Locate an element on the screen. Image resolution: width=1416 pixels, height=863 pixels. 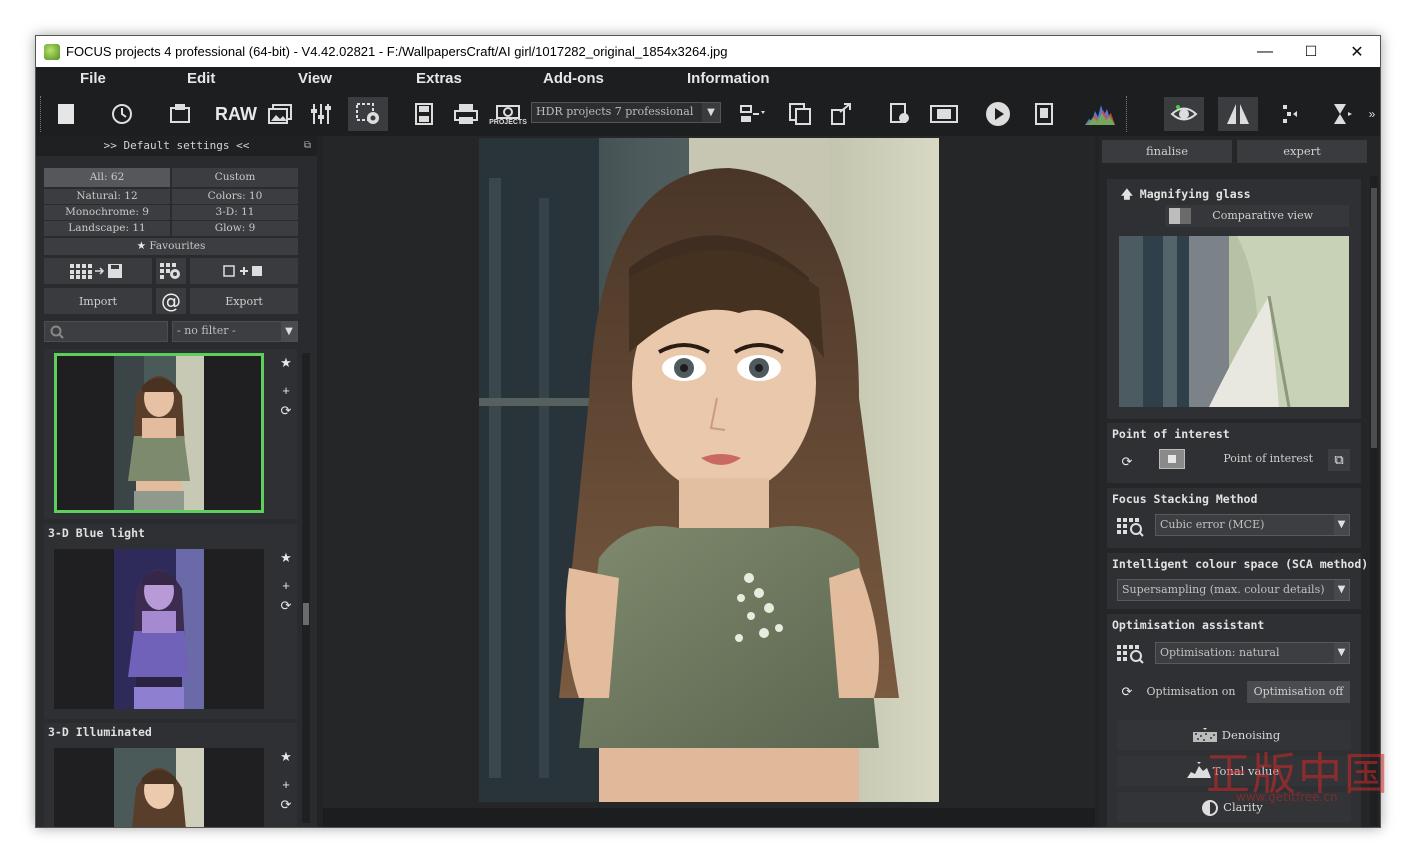
import-button: Import is located at coordinates (98, 301).